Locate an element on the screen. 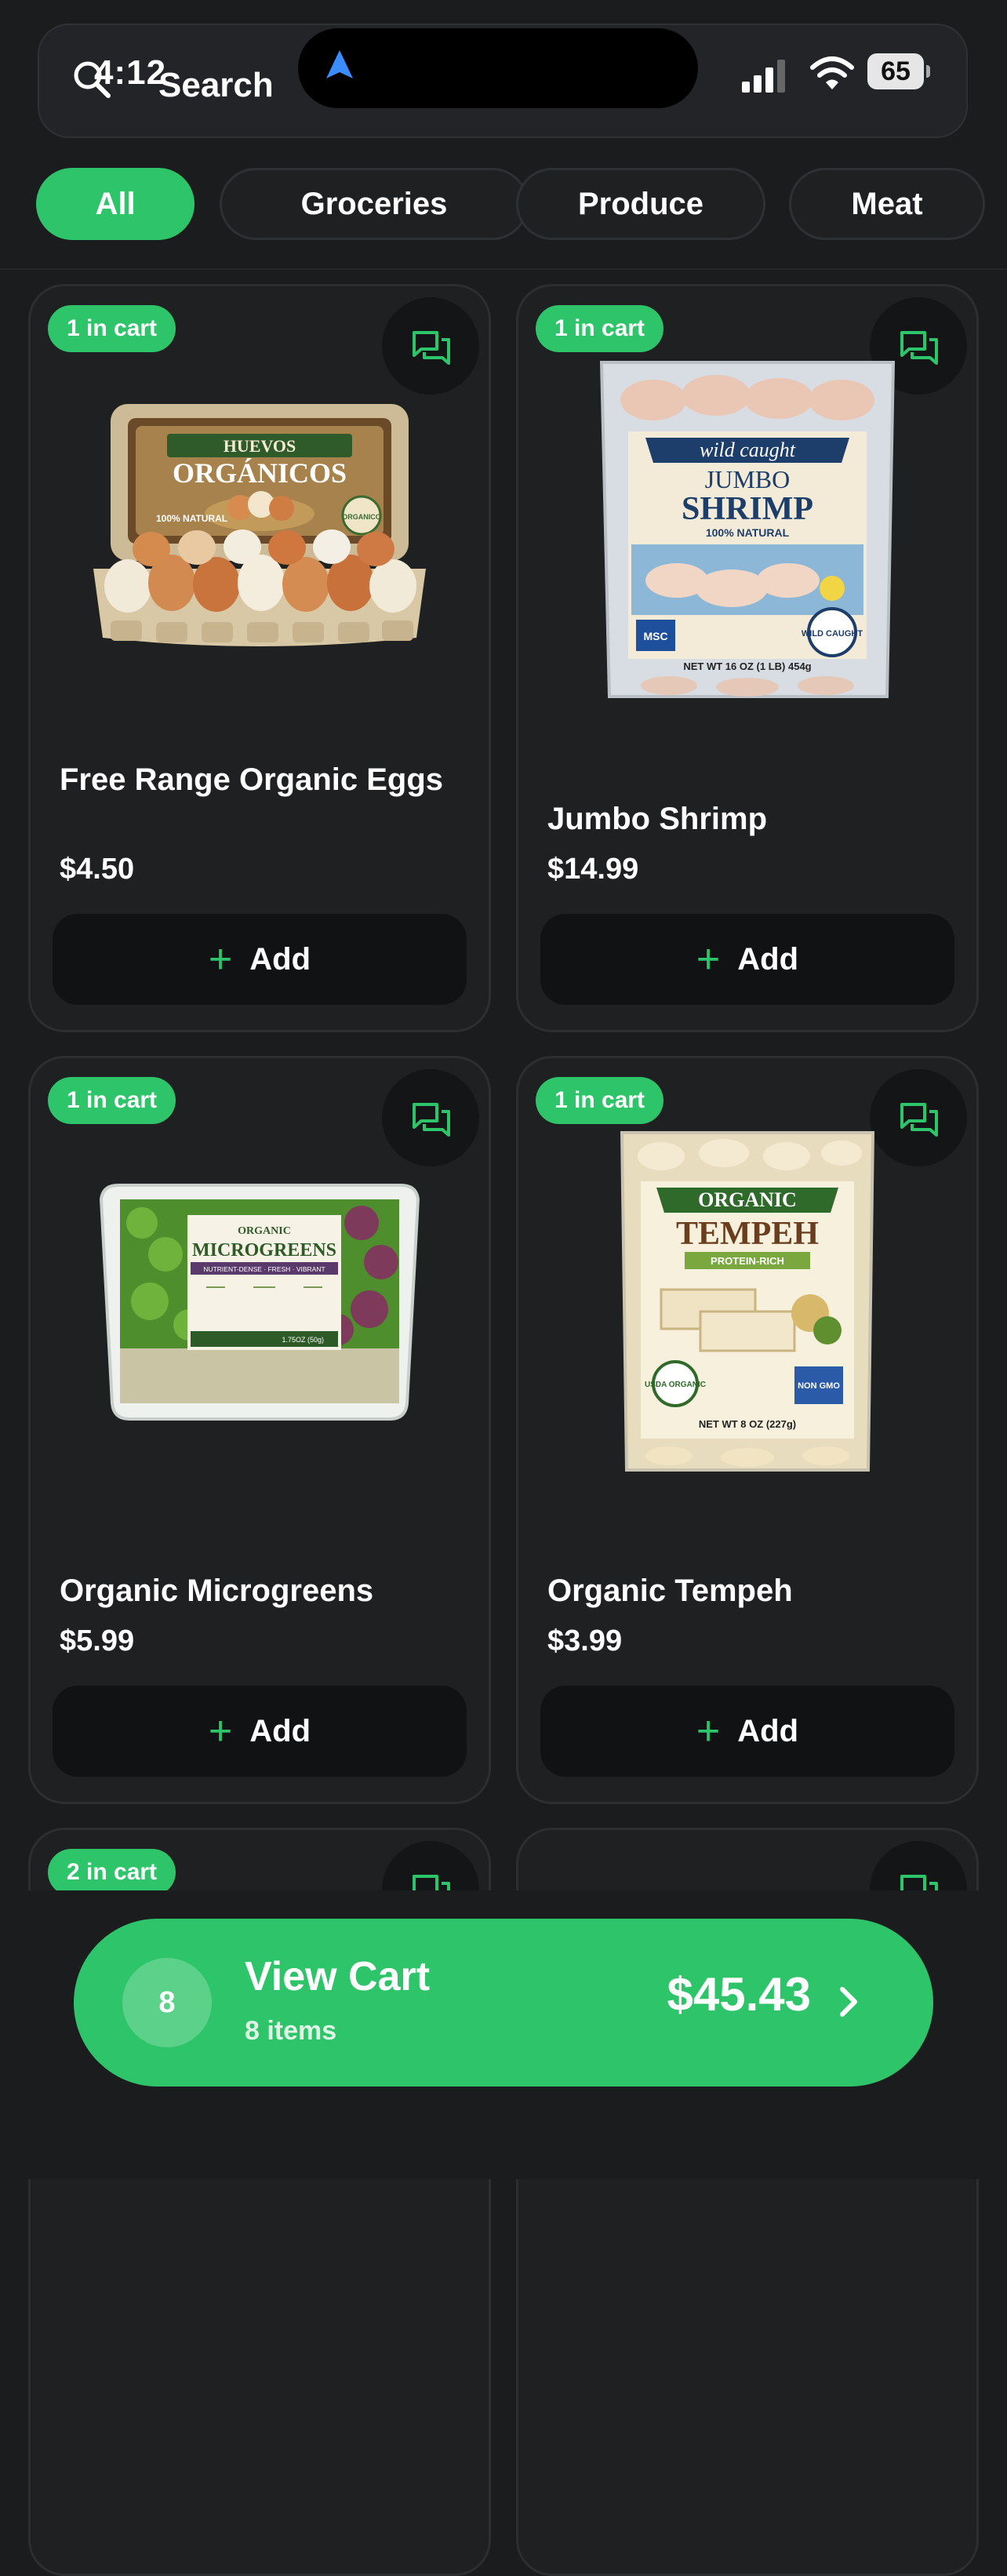 The width and height of the screenshot is (1007, 2576). product-price: $4.50 is located at coordinates (98, 870).